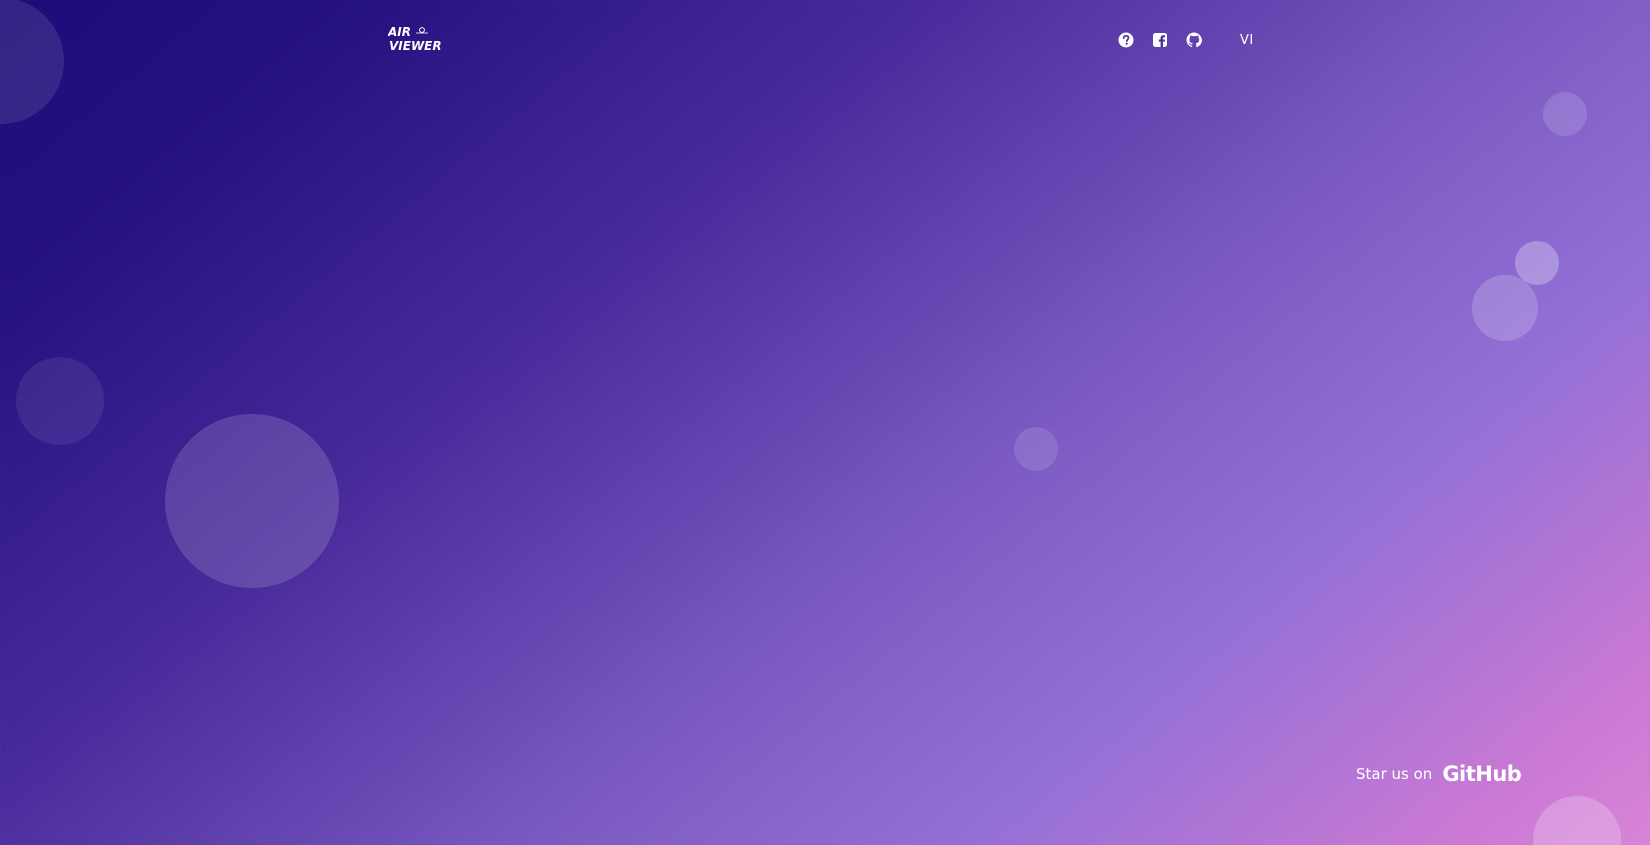 The width and height of the screenshot is (1650, 845). I want to click on drone-icon, so click(422, 30).